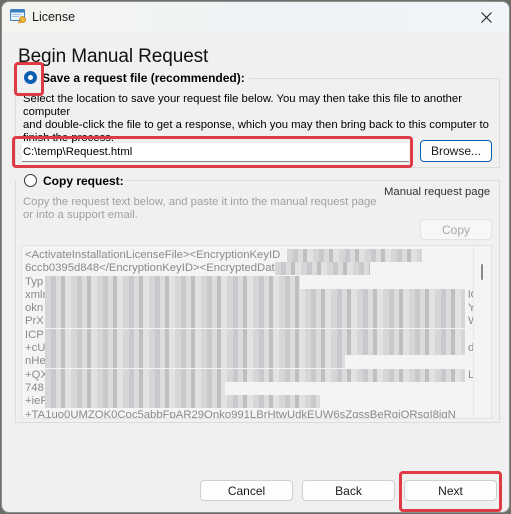  I want to click on request-text-line-content: xmlr, so click(36, 294).